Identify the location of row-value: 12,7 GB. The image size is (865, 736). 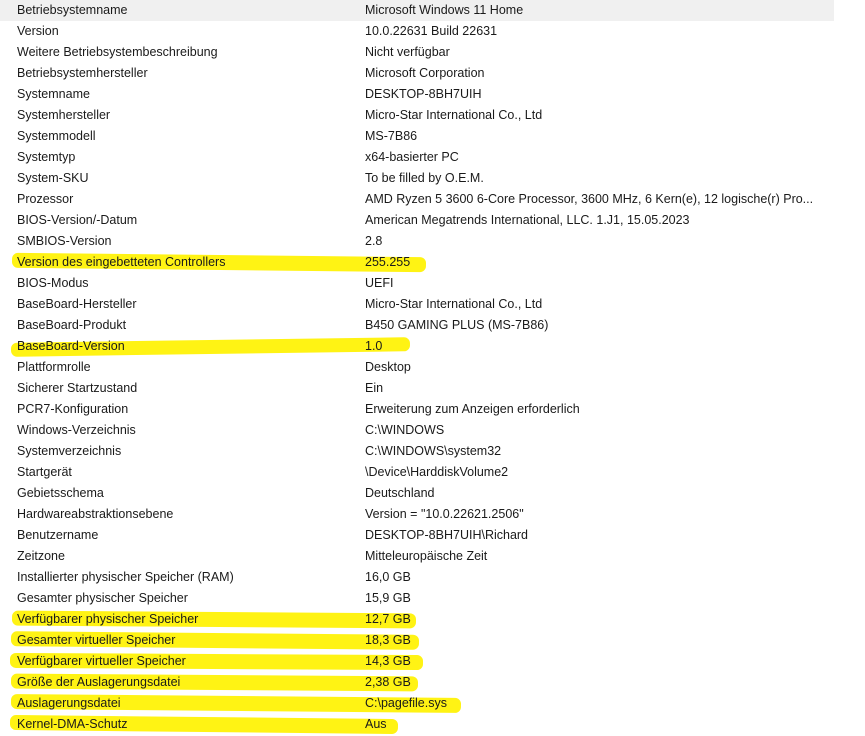
(388, 619).